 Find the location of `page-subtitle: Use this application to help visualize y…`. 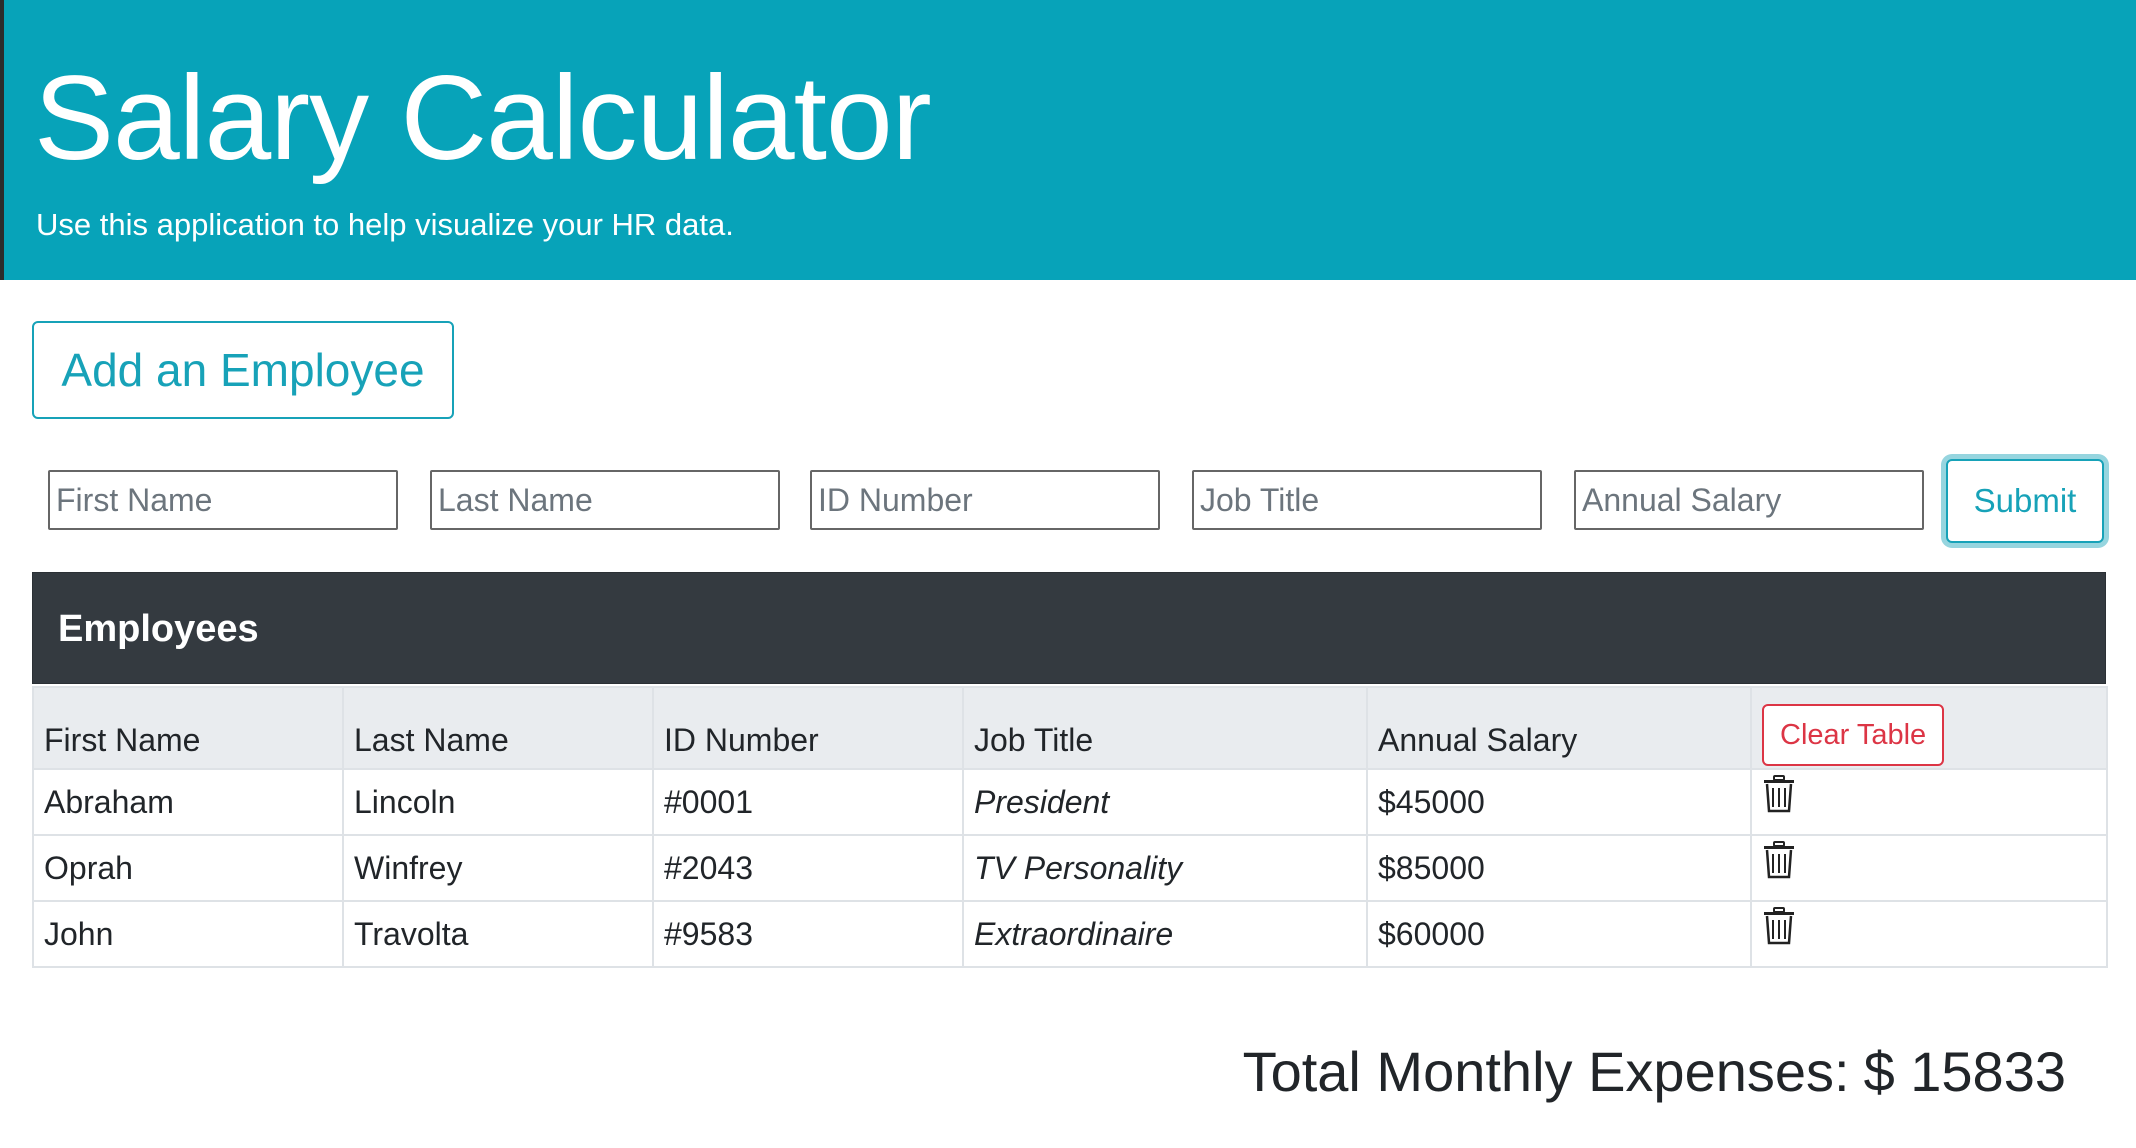

page-subtitle: Use this application to help visualize y… is located at coordinates (385, 224).